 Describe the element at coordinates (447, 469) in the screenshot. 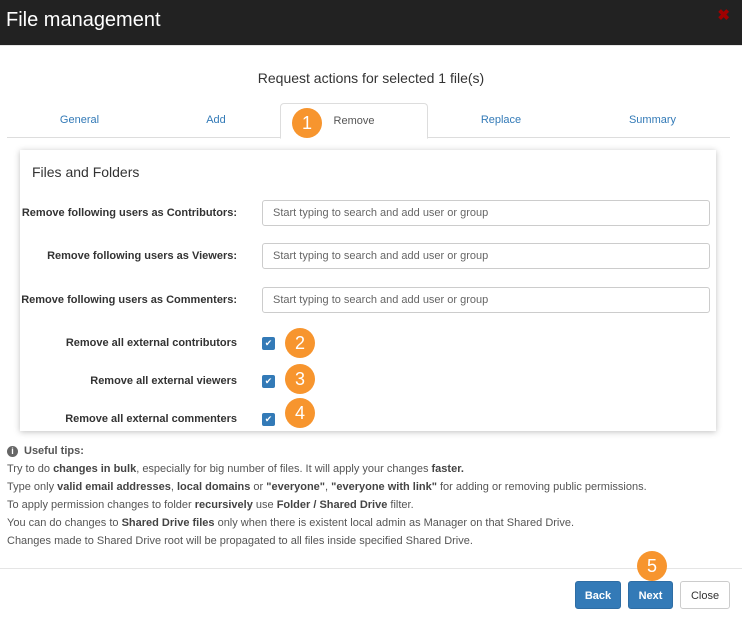

I see `tip-emphasis: faster.` at that location.